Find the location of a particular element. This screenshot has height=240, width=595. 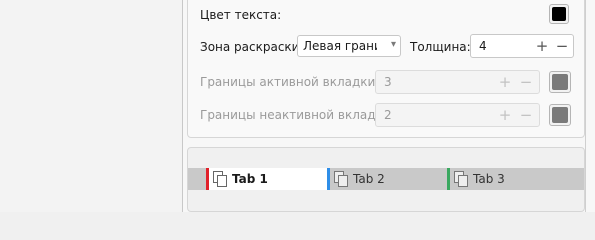

preview-tab-label: Tab 2 is located at coordinates (369, 179).